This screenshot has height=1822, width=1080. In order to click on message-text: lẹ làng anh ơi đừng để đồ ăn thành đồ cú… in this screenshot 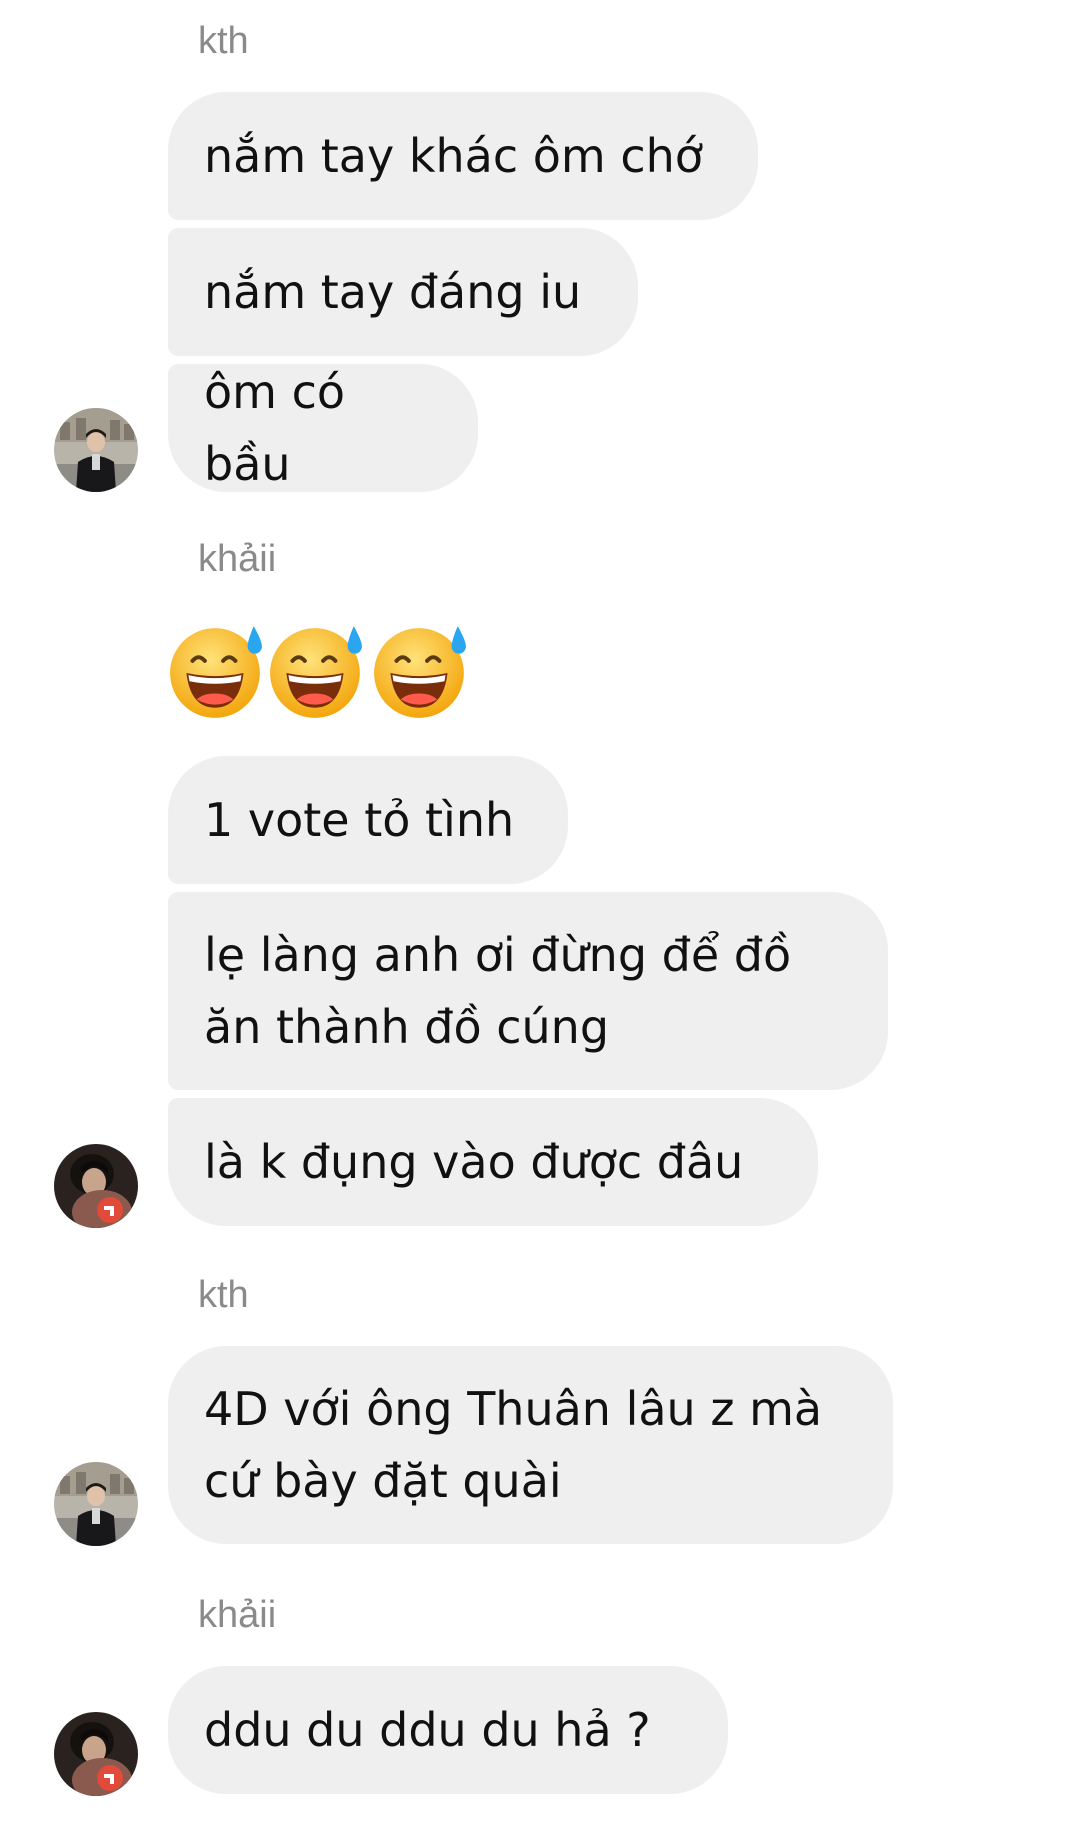, I will do `click(498, 991)`.